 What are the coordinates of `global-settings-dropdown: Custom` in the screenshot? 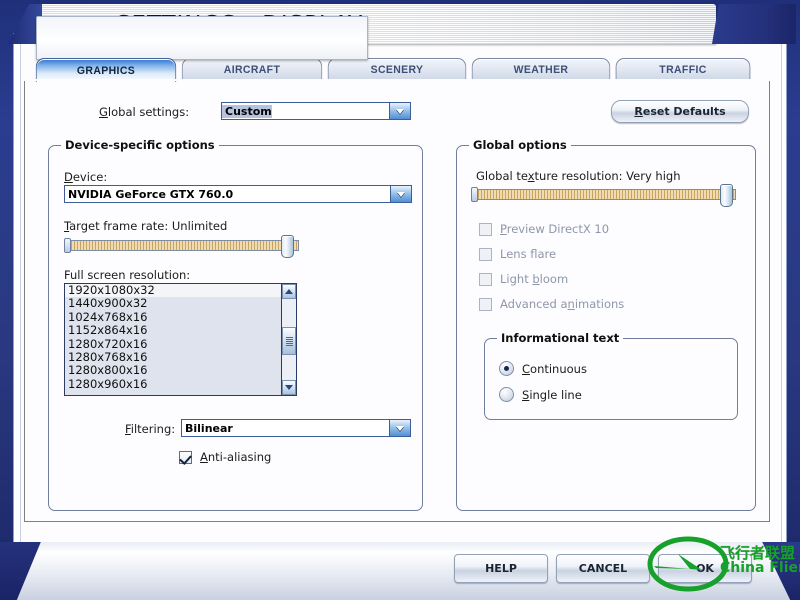 It's located at (316, 111).